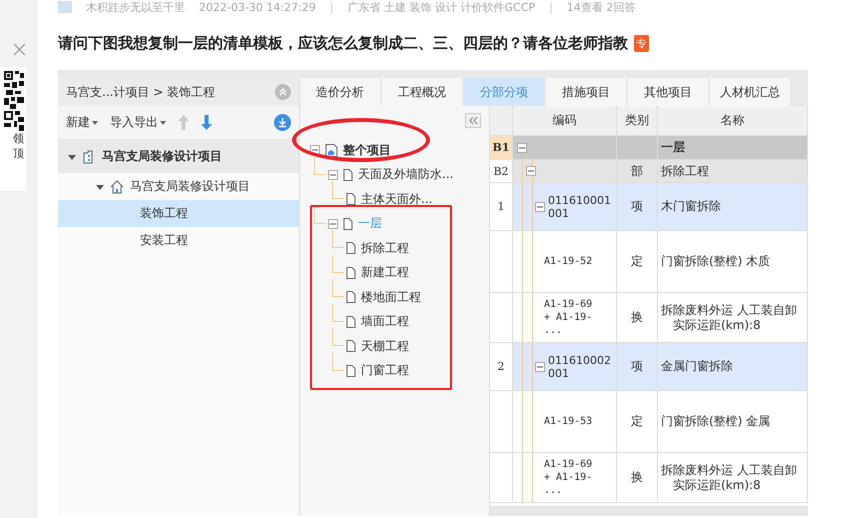 The image size is (843, 518). I want to click on name-cell: 金属门窗拆除, so click(733, 367).